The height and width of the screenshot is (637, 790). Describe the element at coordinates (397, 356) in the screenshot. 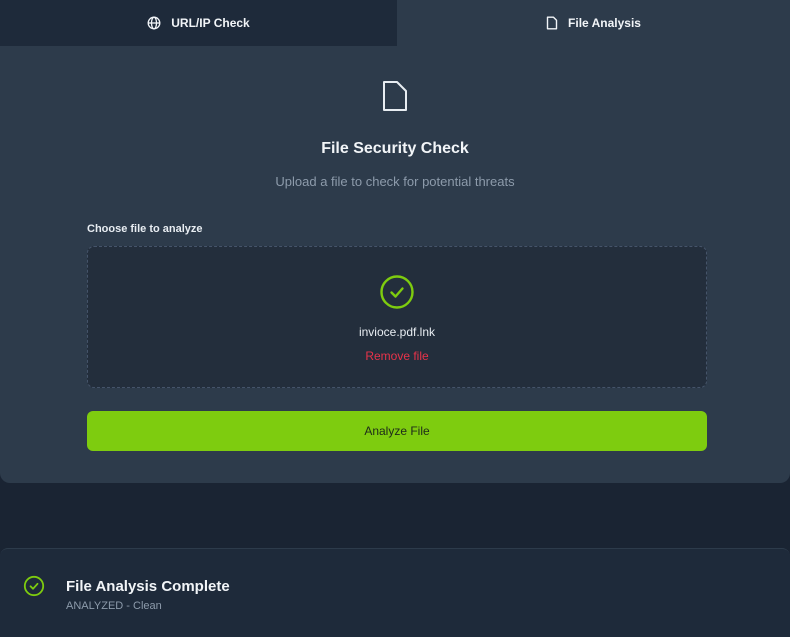

I see `remove-file-button: Remove file` at that location.